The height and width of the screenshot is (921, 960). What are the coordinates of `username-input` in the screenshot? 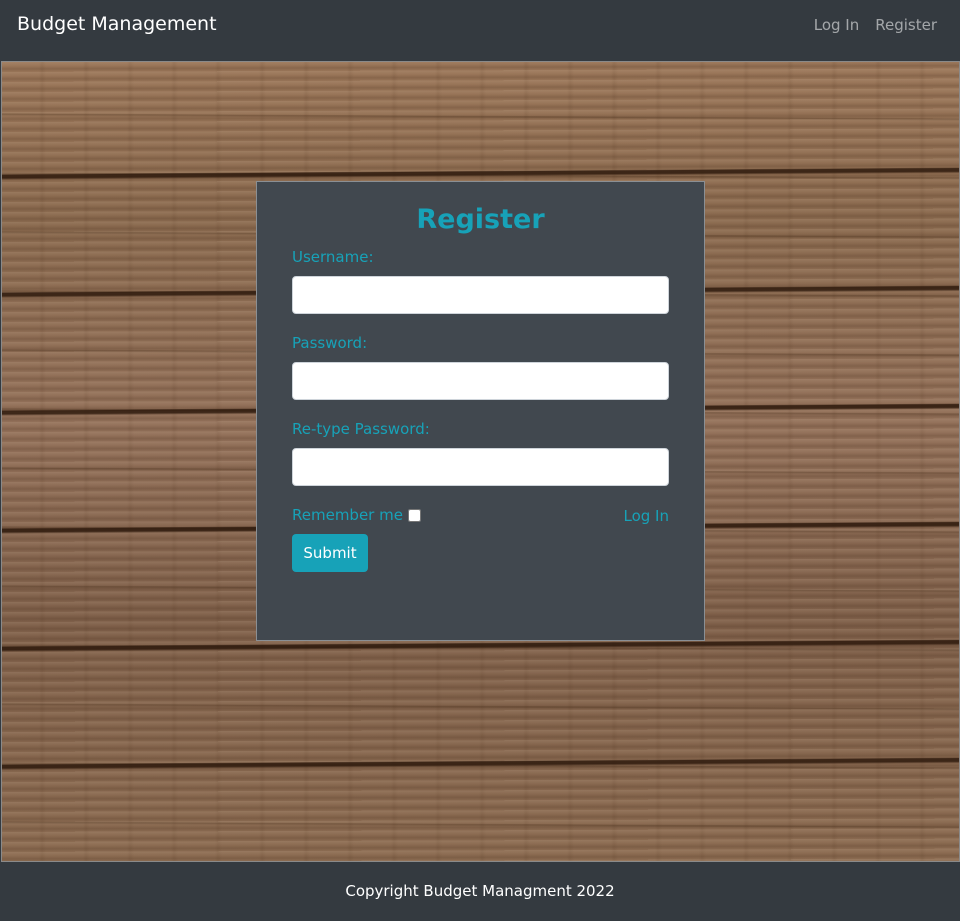 It's located at (480, 295).